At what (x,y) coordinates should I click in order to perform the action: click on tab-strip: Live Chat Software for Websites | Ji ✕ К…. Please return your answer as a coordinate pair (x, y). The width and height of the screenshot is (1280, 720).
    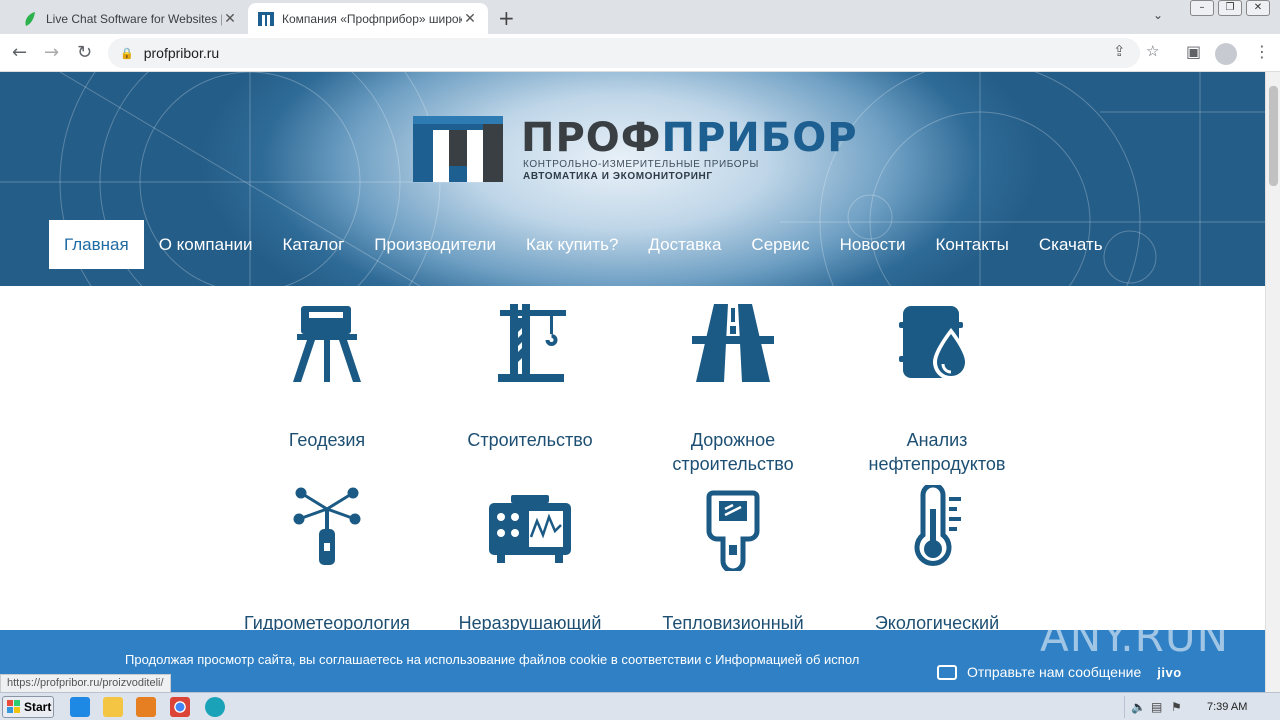
    Looking at the image, I should click on (640, 17).